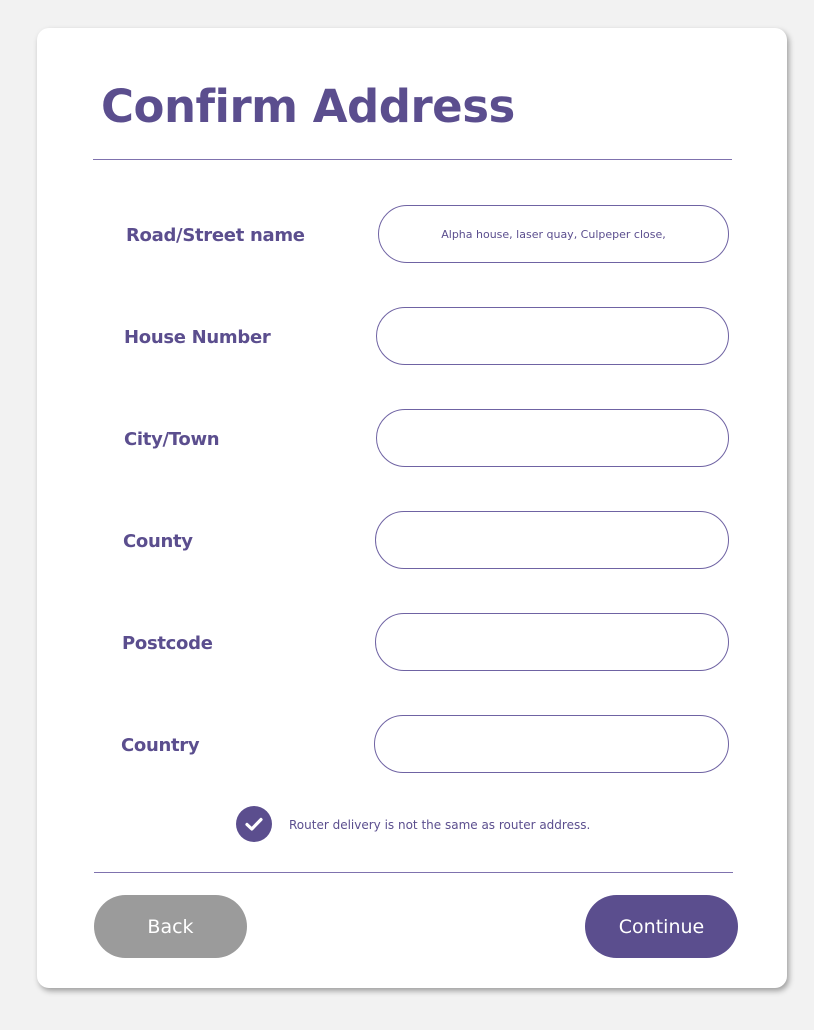 This screenshot has height=1030, width=814. Describe the element at coordinates (308, 106) in the screenshot. I see `page-title: Confirm Address` at that location.